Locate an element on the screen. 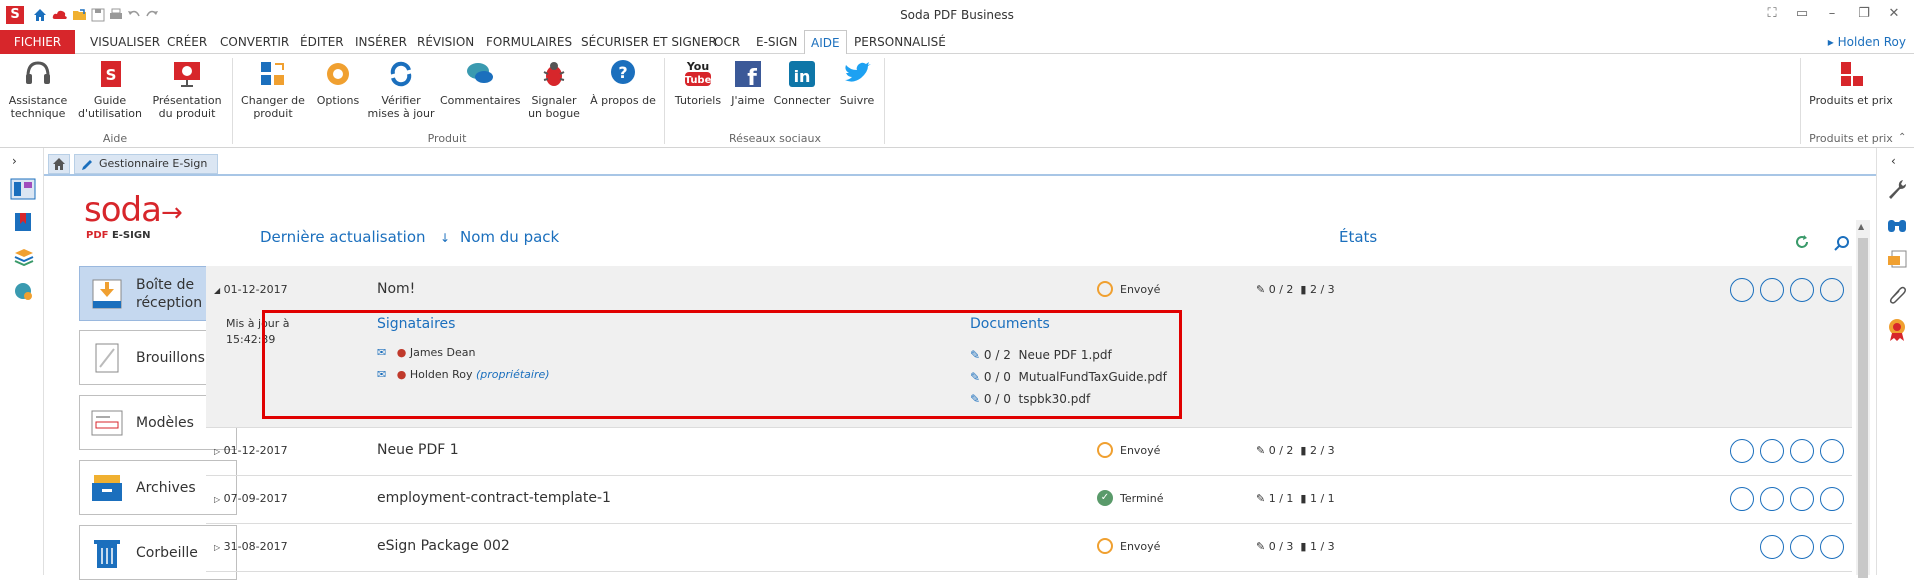  nav-templates-label: Modèles is located at coordinates (165, 422).